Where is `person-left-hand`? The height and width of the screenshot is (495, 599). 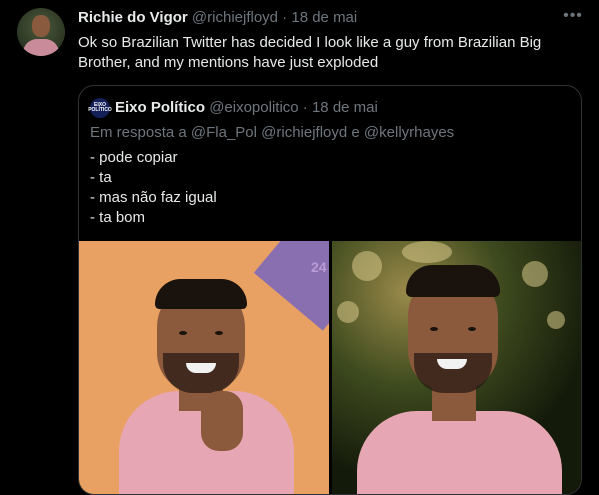 person-left-hand is located at coordinates (222, 421).